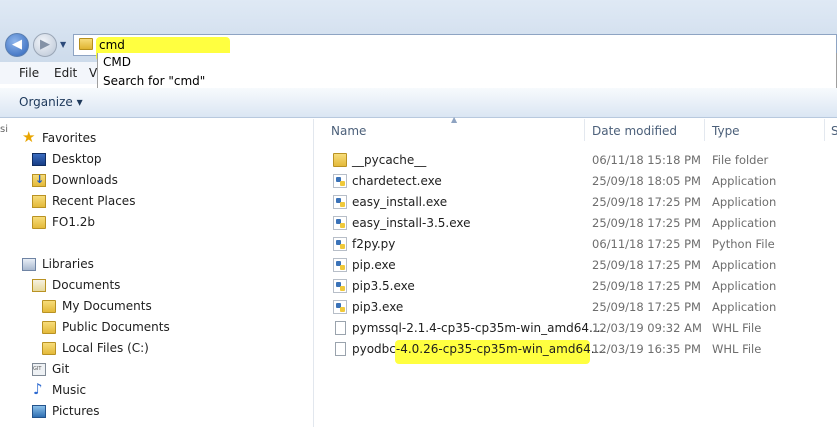  What do you see at coordinates (389, 160) in the screenshot?
I see `file-name: __pycache__` at bounding box center [389, 160].